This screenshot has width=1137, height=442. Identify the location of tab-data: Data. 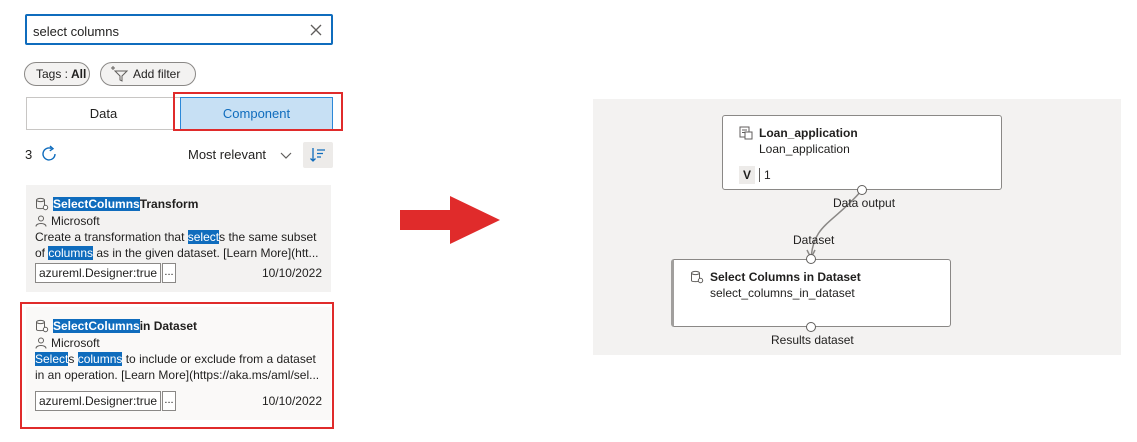
(103, 113).